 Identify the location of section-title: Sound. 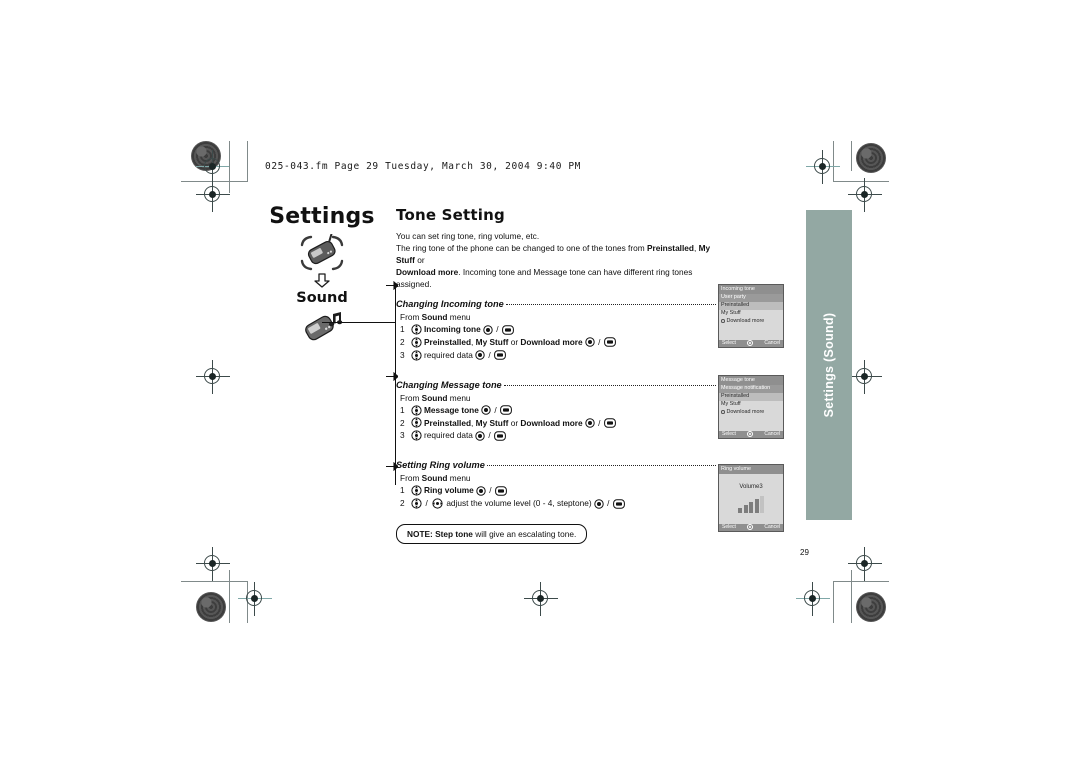
(322, 298).